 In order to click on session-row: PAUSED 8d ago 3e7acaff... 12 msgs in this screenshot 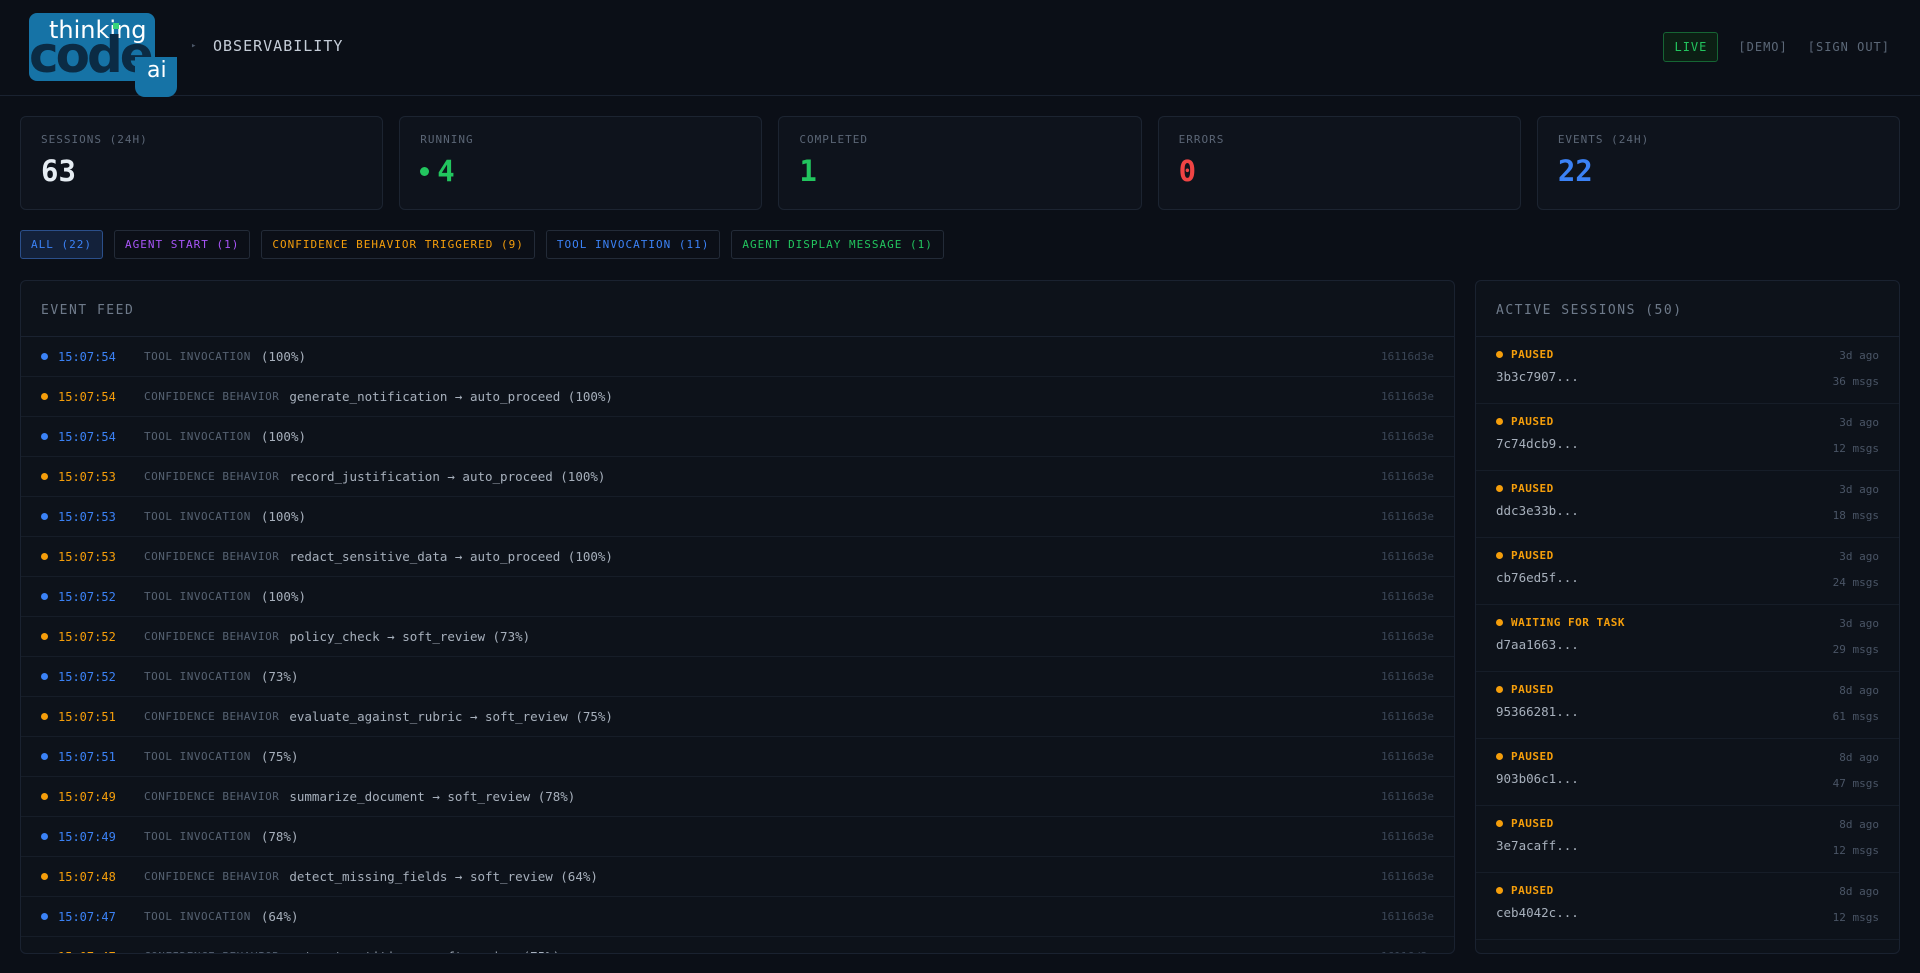, I will do `click(1687, 839)`.